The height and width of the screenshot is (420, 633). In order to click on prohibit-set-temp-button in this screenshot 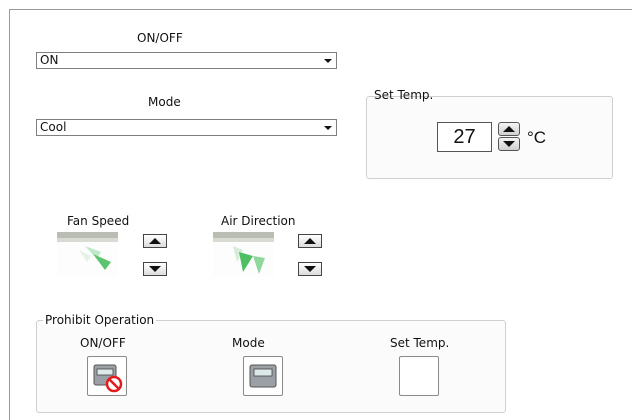, I will do `click(419, 376)`.